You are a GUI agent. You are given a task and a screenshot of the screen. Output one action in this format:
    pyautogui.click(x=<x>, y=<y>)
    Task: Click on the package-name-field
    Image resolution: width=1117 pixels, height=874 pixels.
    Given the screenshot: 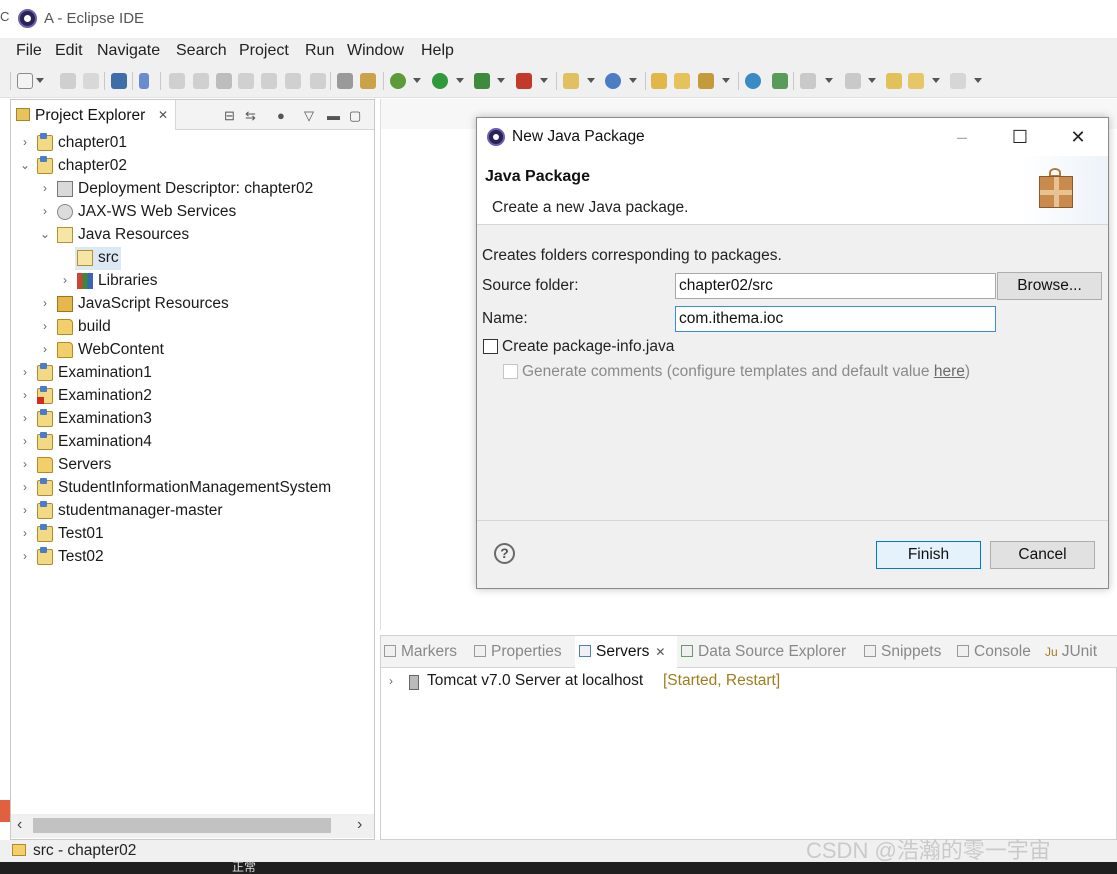 What is the action you would take?
    pyautogui.click(x=835, y=319)
    